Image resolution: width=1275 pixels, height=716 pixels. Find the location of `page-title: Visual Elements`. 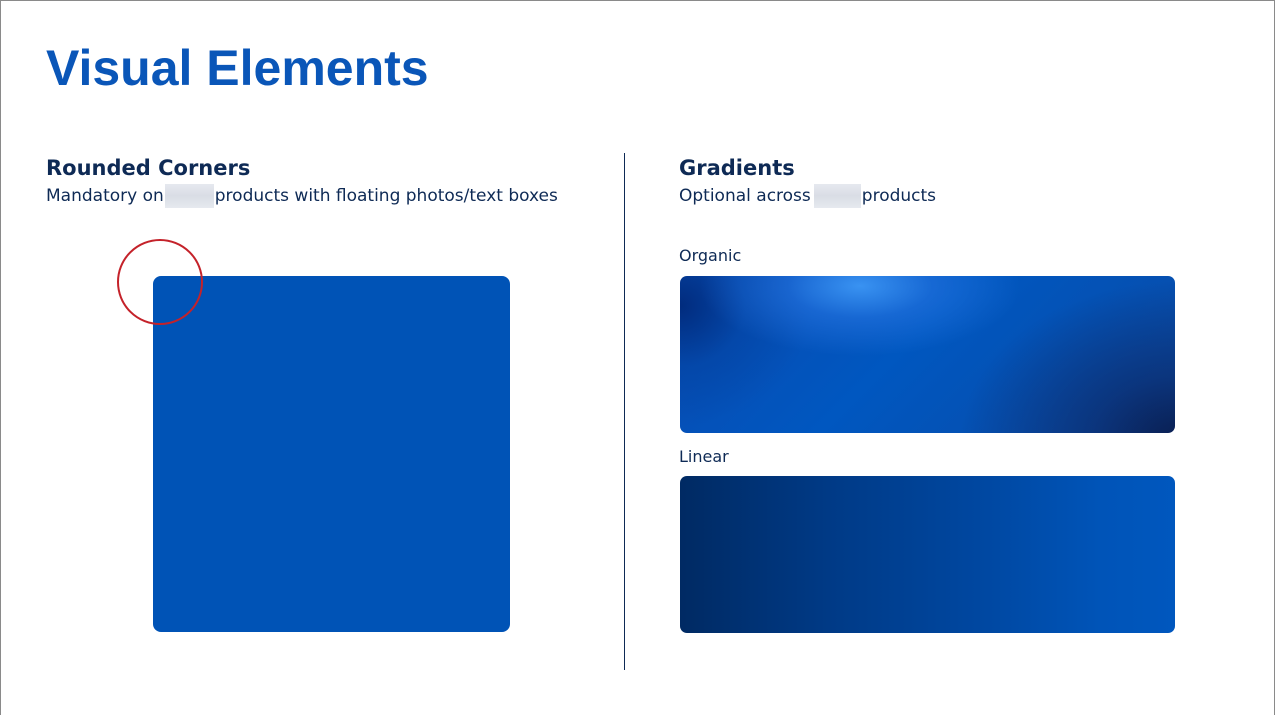

page-title: Visual Elements is located at coordinates (237, 68).